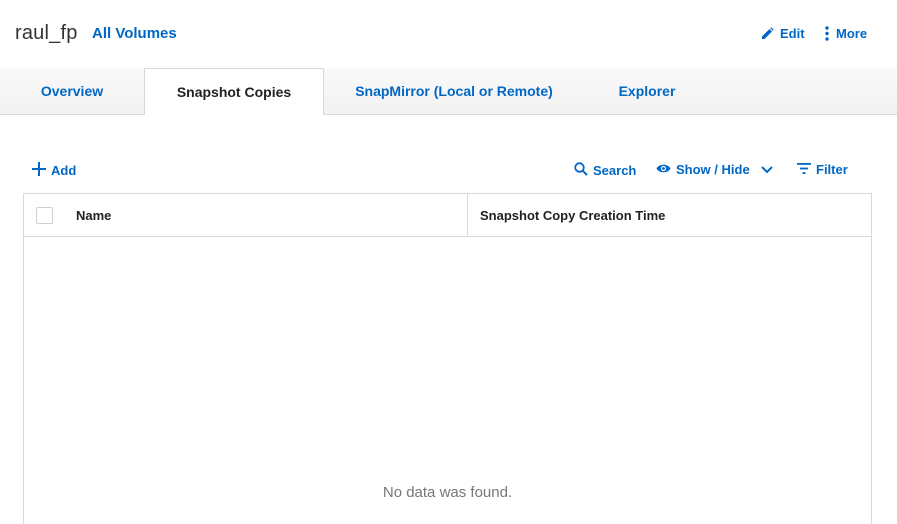 The height and width of the screenshot is (524, 897). Describe the element at coordinates (852, 33) in the screenshot. I see `more-label: More` at that location.